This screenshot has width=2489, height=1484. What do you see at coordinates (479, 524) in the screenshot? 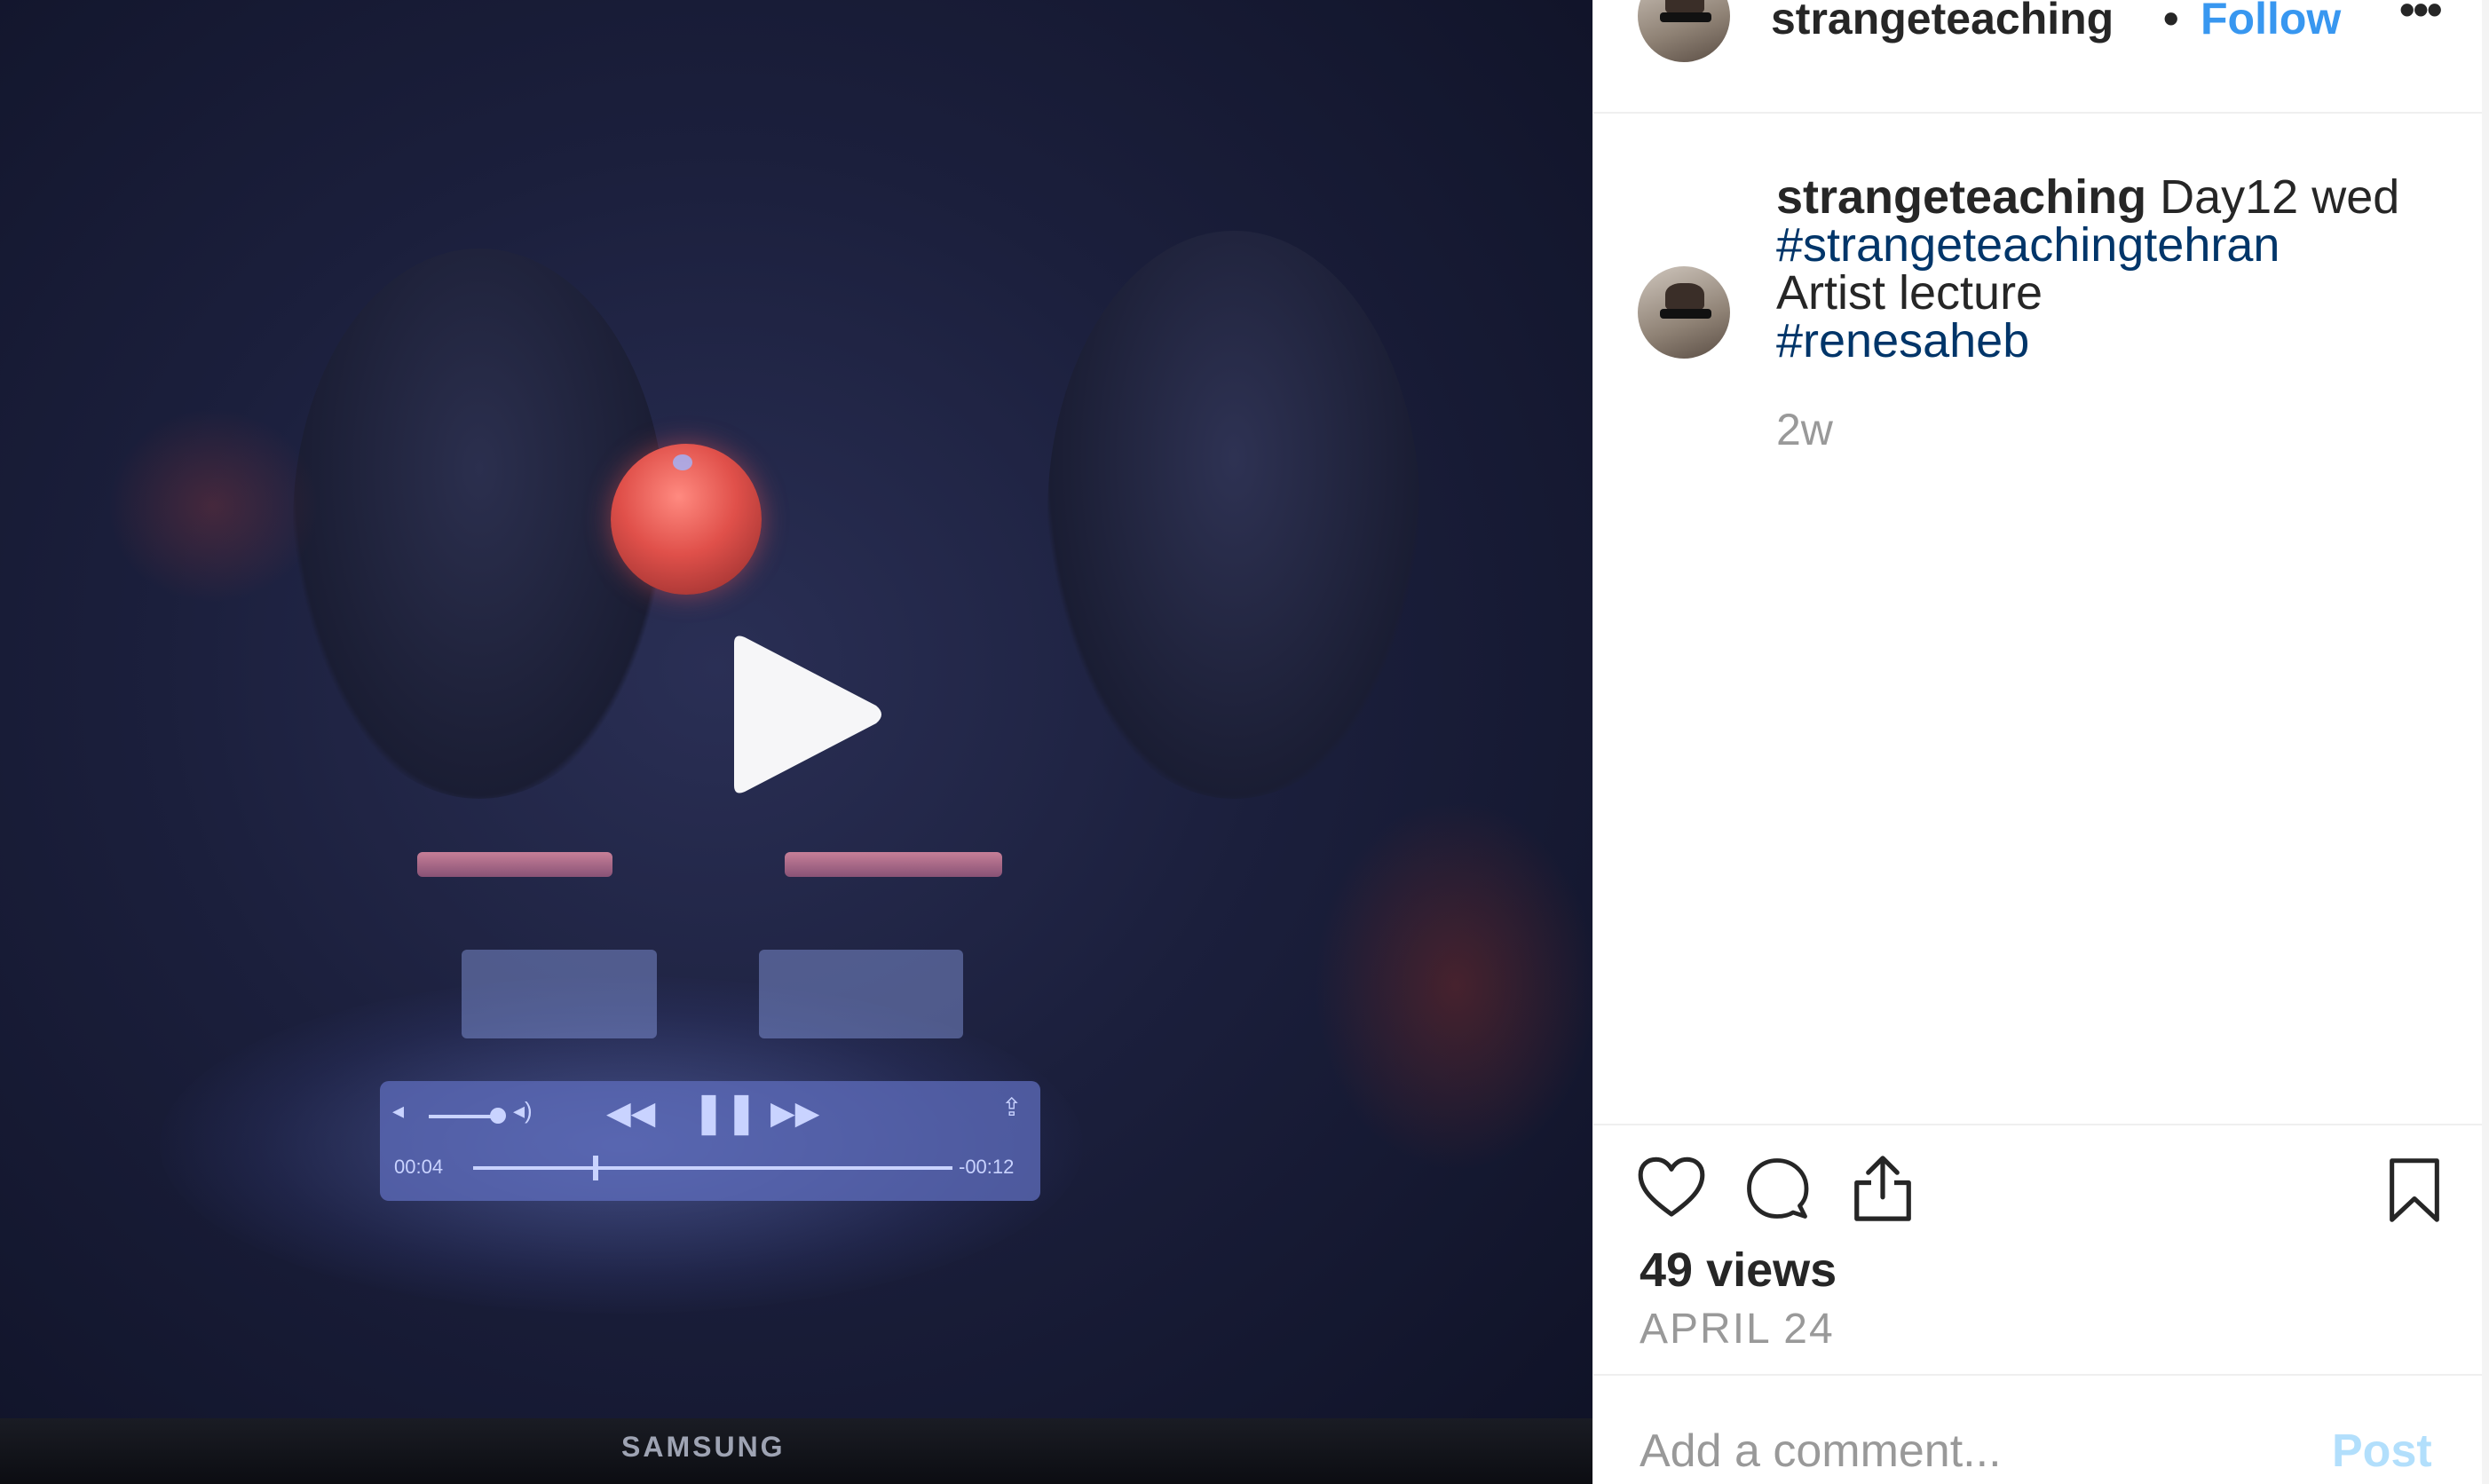
I see `blurred-person-left` at bounding box center [479, 524].